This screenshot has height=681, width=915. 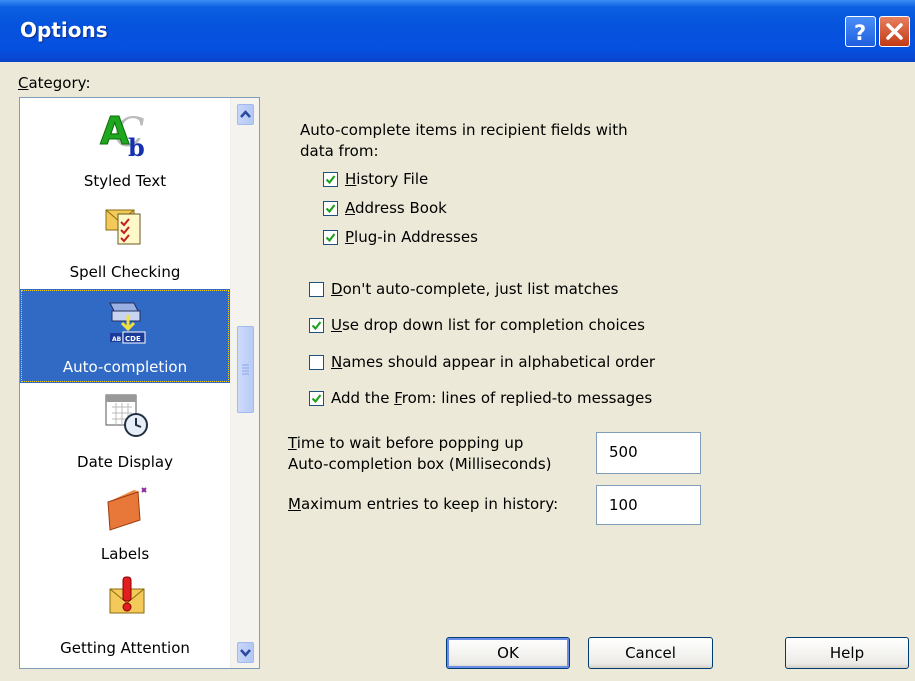 I want to click on help-title-button: ?, so click(x=860, y=31).